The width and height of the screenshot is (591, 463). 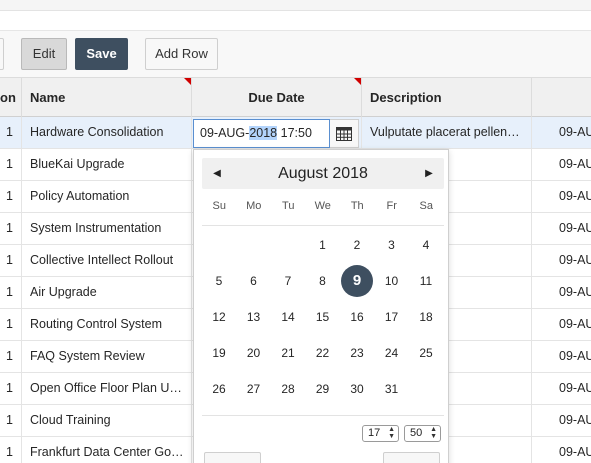 What do you see at coordinates (107, 164) in the screenshot?
I see `name-cell: BlueKai Upgrade` at bounding box center [107, 164].